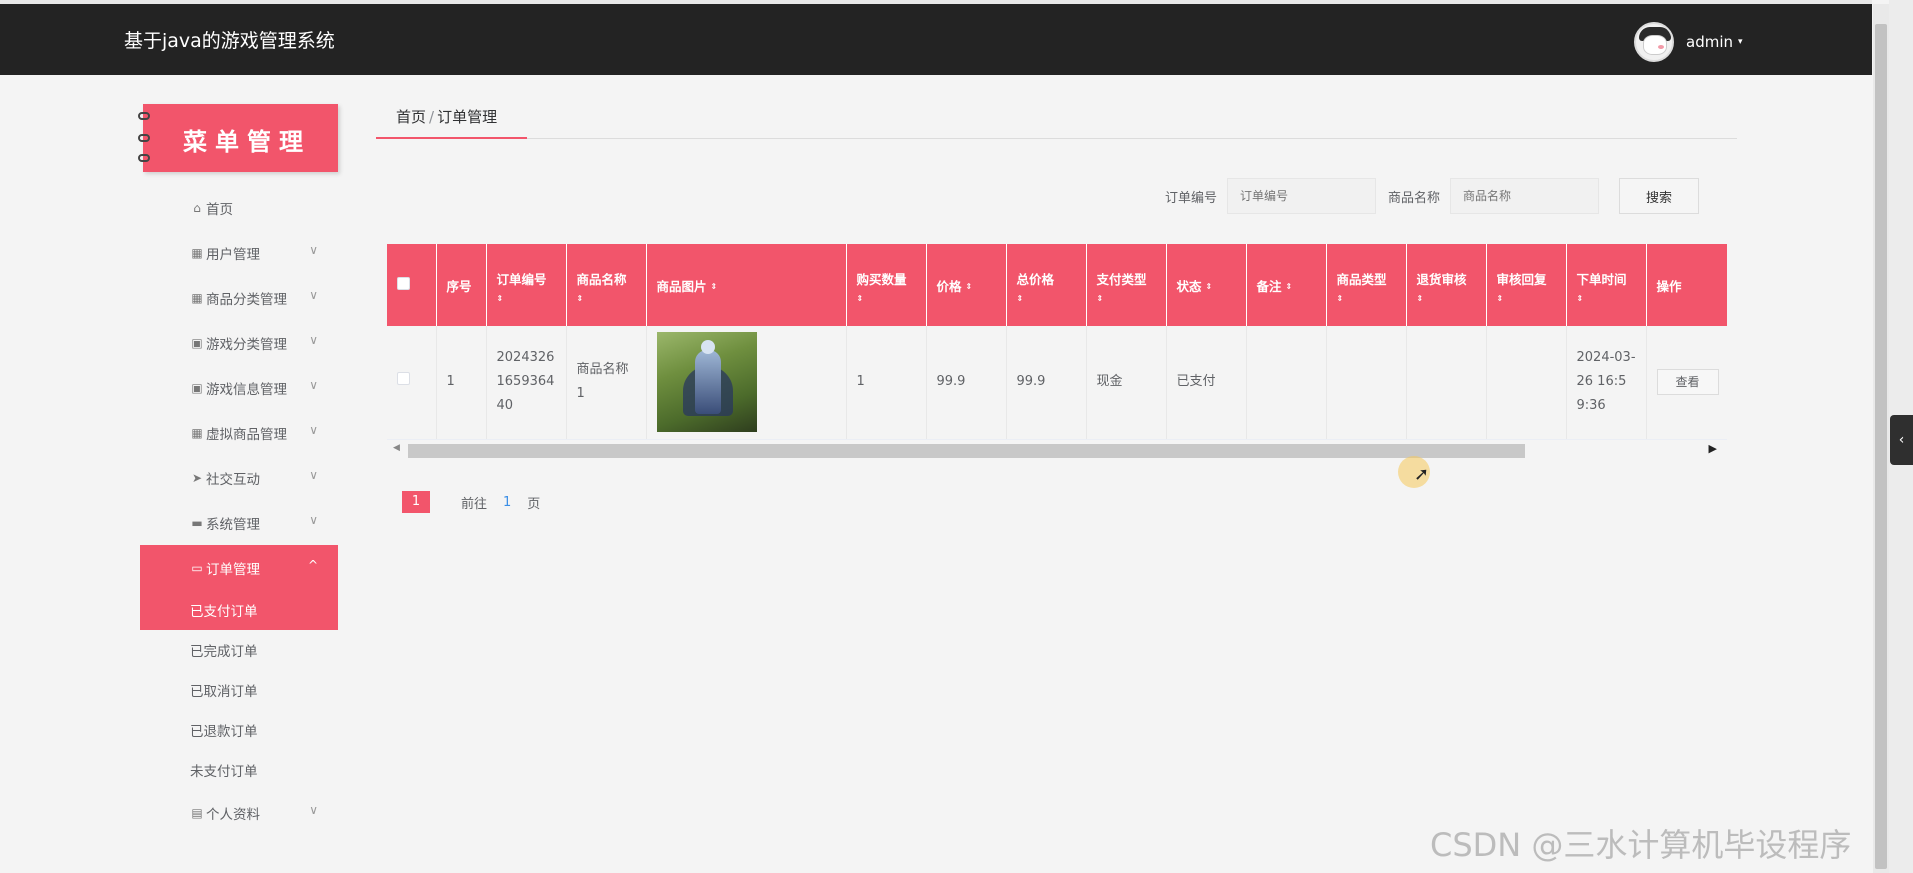 Image resolution: width=1913 pixels, height=873 pixels. Describe the element at coordinates (1709, 42) in the screenshot. I see `user-name: admin` at that location.